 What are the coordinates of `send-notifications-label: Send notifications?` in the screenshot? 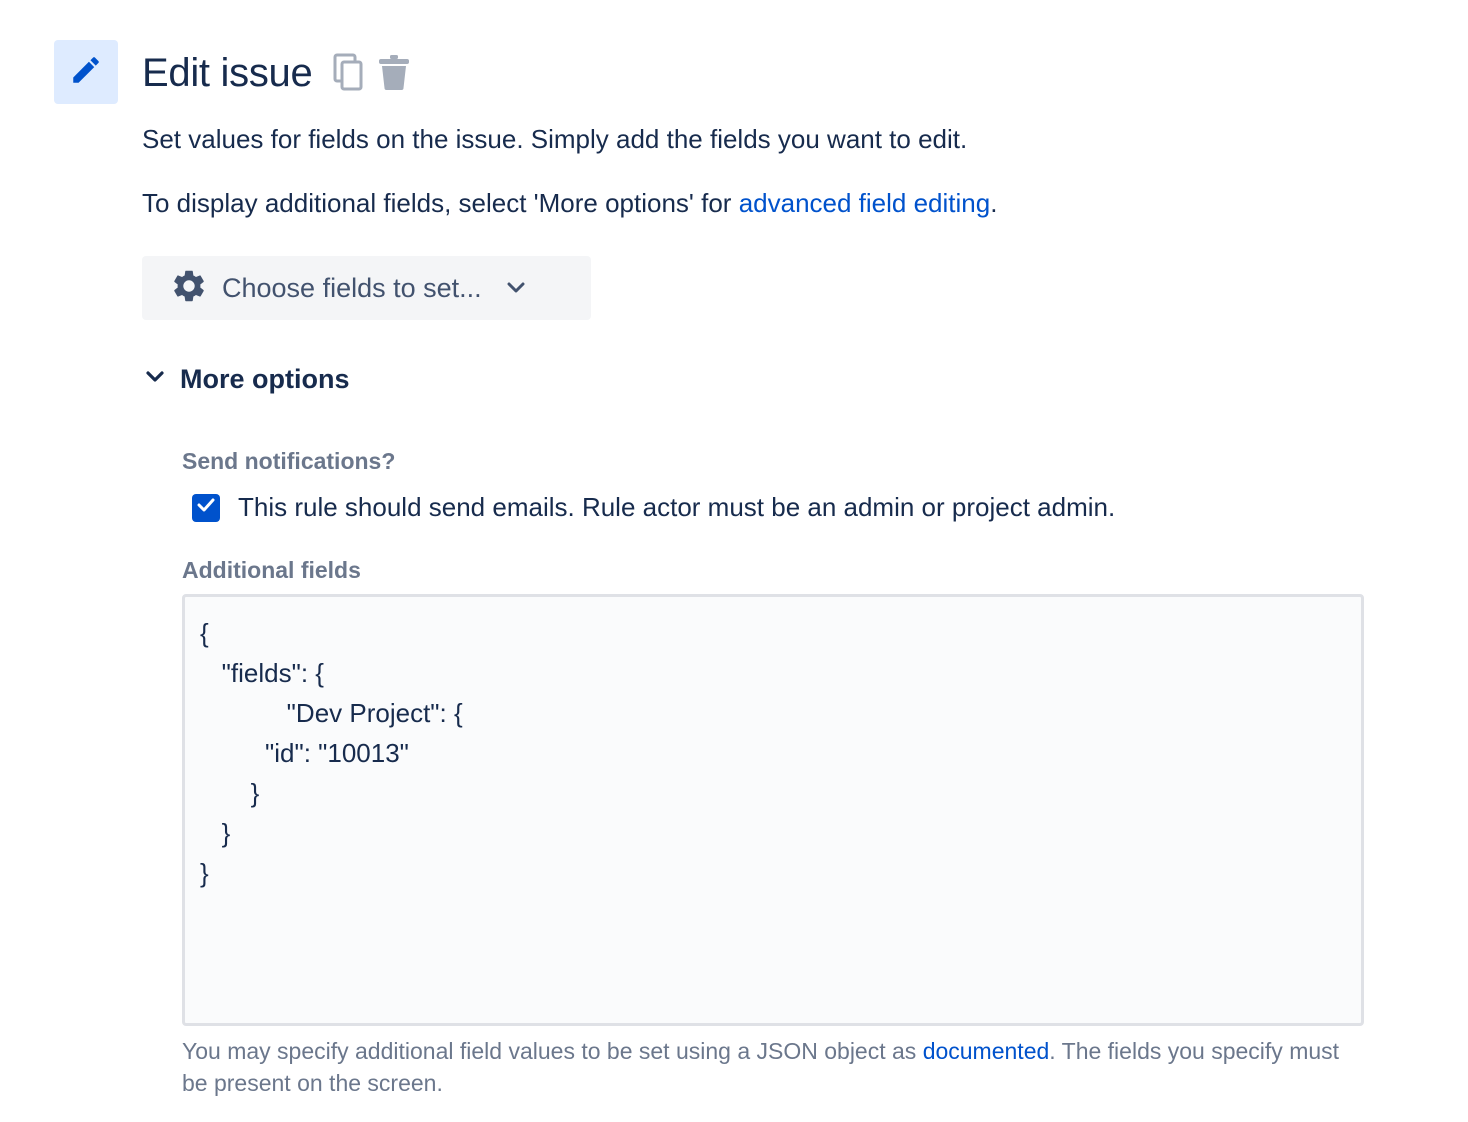 It's located at (289, 461).